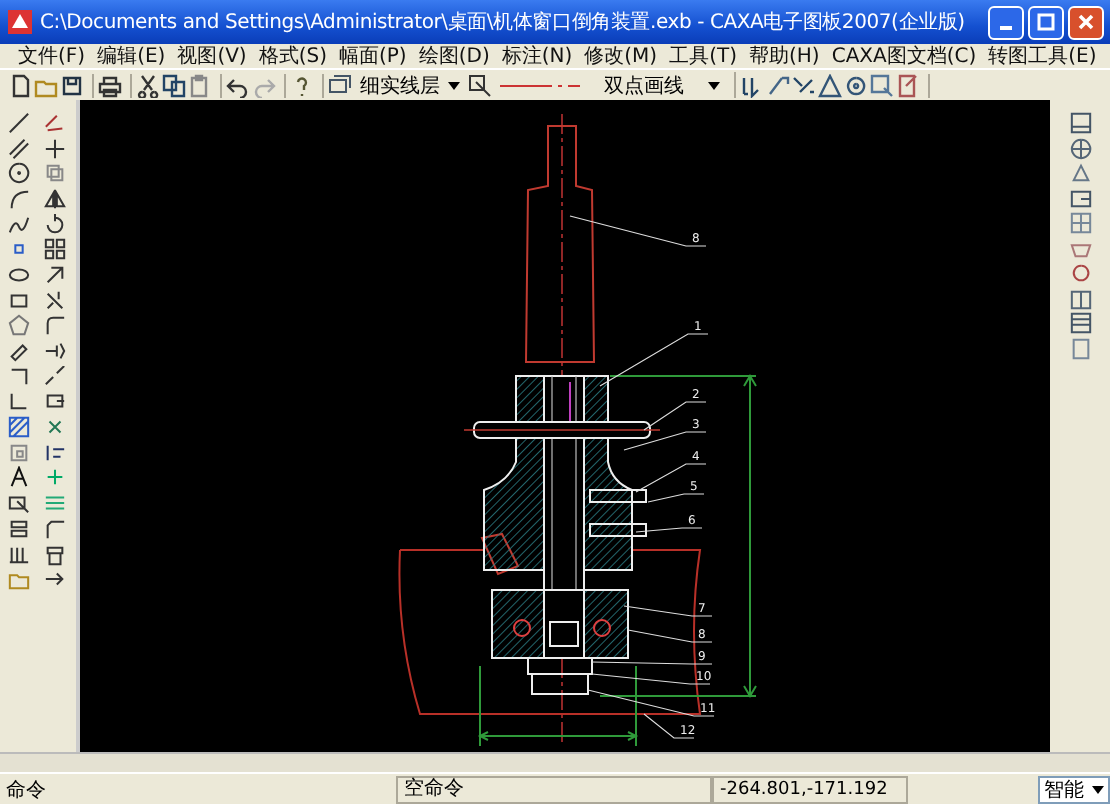  I want to click on copy-icon, so click(174, 85).